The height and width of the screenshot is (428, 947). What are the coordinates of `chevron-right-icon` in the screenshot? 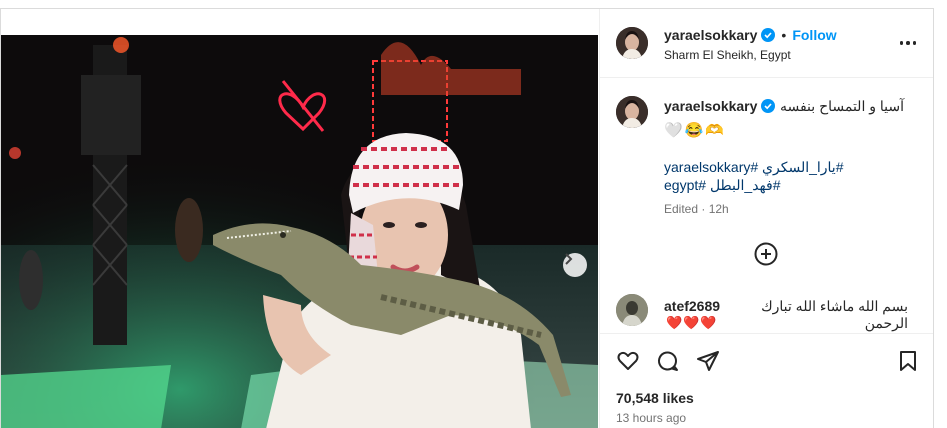 It's located at (569, 259).